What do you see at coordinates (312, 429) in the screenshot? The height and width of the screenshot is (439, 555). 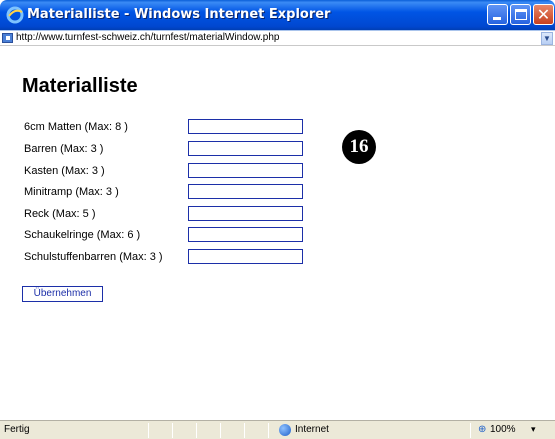 I see `security-zone: Internet` at bounding box center [312, 429].